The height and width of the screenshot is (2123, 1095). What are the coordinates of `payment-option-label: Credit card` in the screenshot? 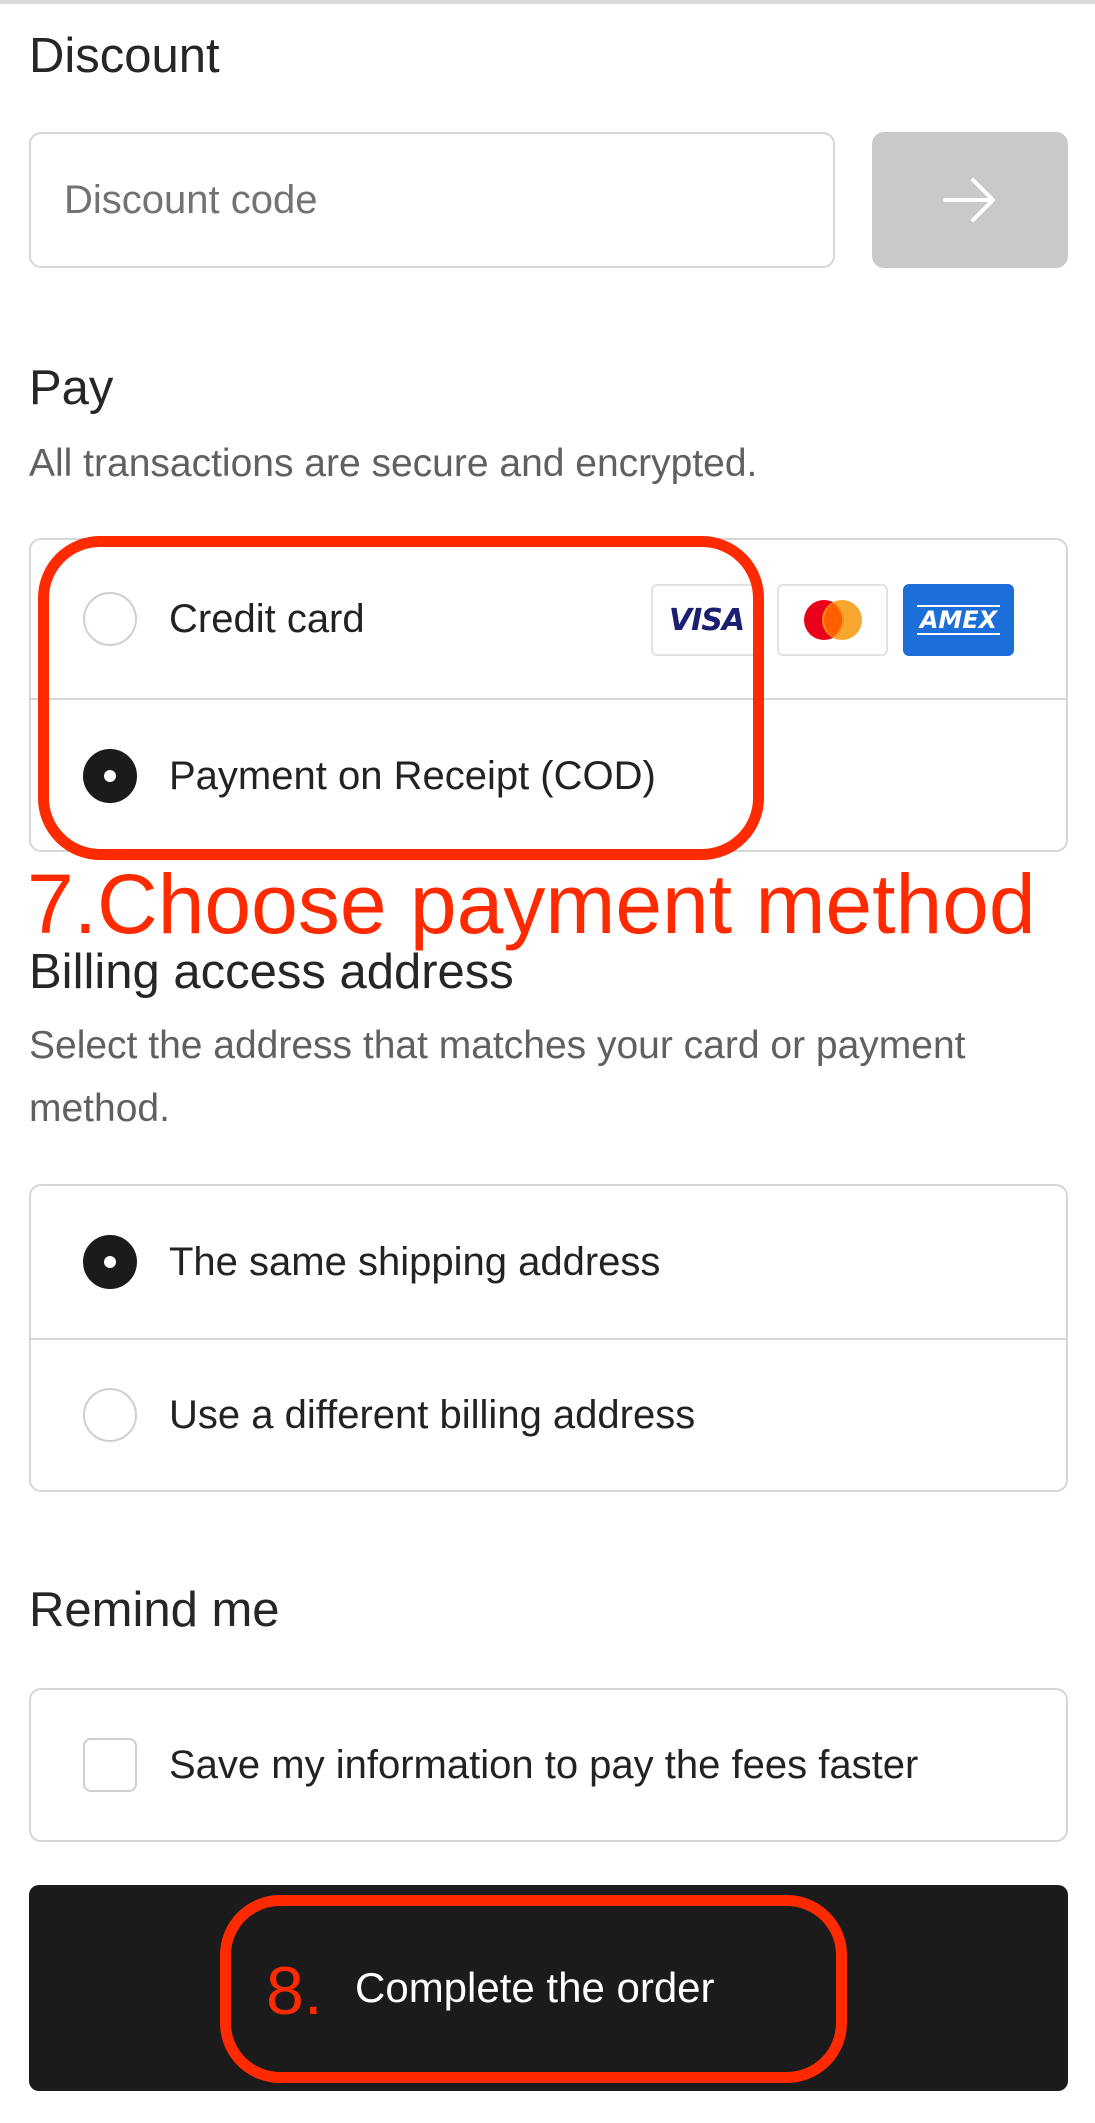 It's located at (267, 618).